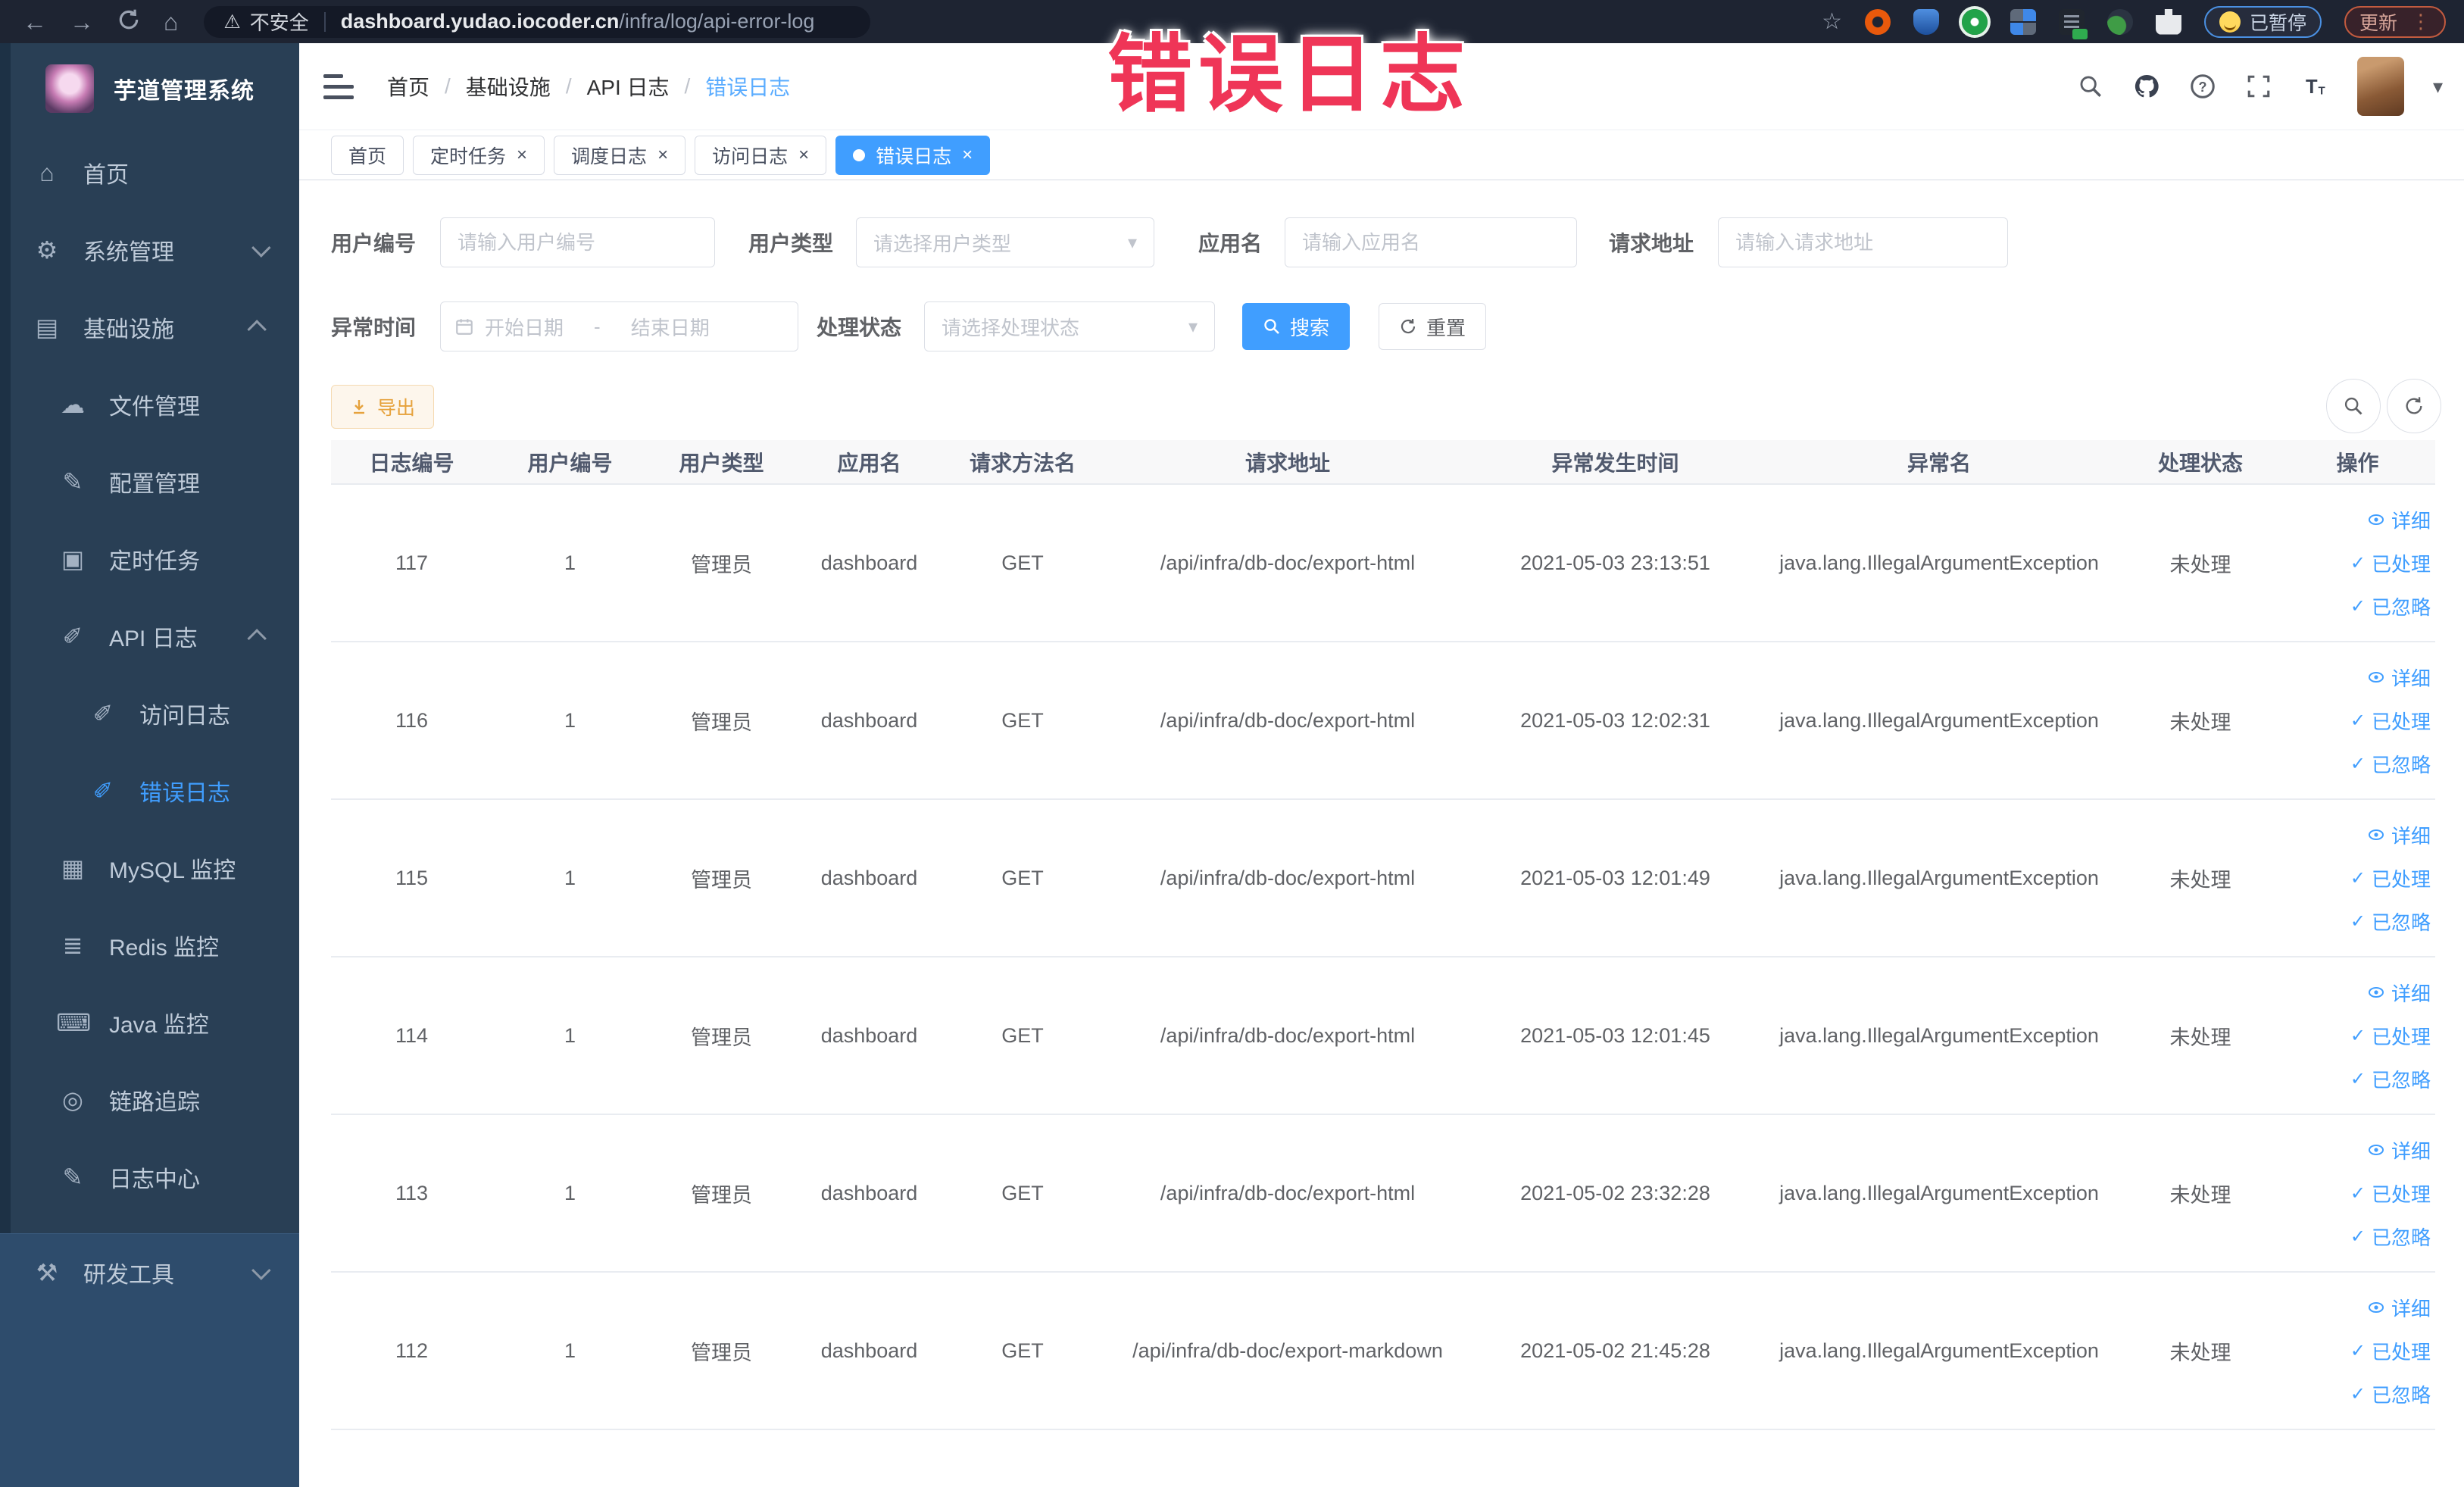 The height and width of the screenshot is (1487, 2464). Describe the element at coordinates (149, 1272) in the screenshot. I see `sidebar-item-dev-tools: ⚒ 研发工具` at that location.